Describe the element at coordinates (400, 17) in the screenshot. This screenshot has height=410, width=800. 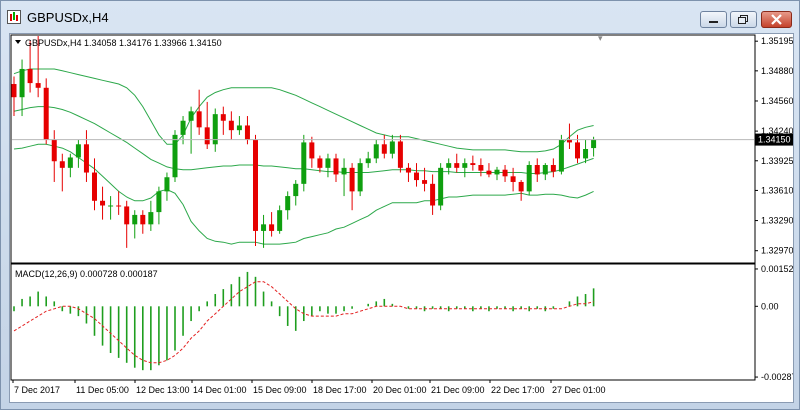
I see `title-bar: GBPUSDx,H4` at that location.